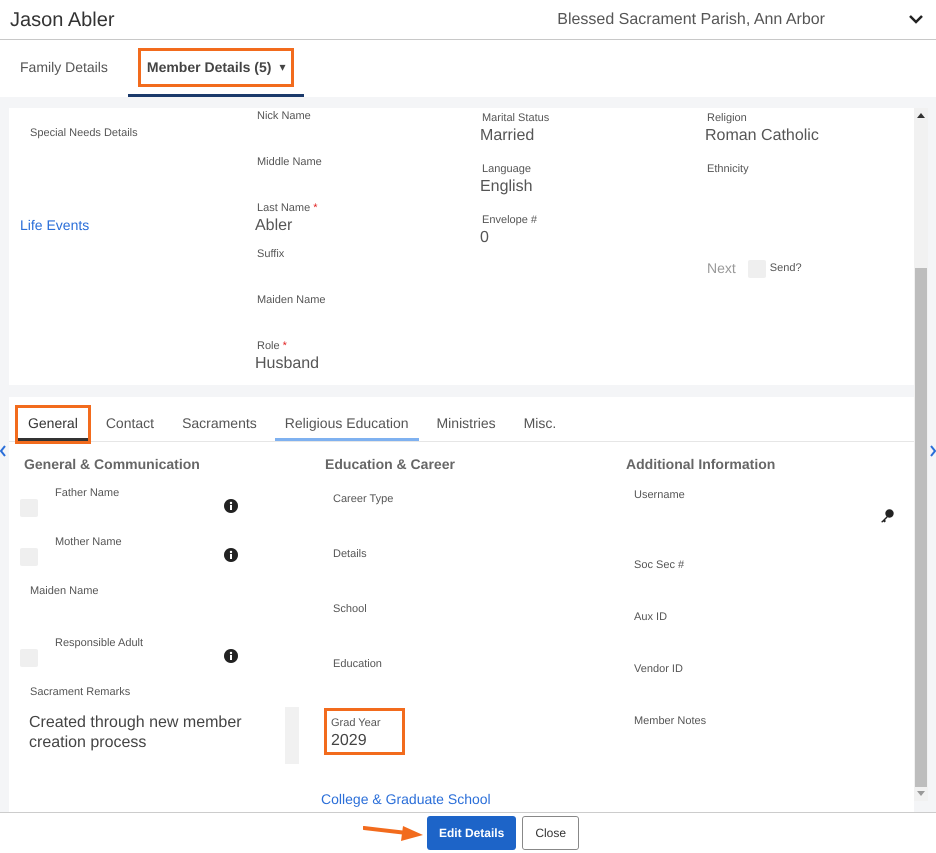 The width and height of the screenshot is (936, 853). I want to click on section-heading: General & Communication, so click(112, 464).